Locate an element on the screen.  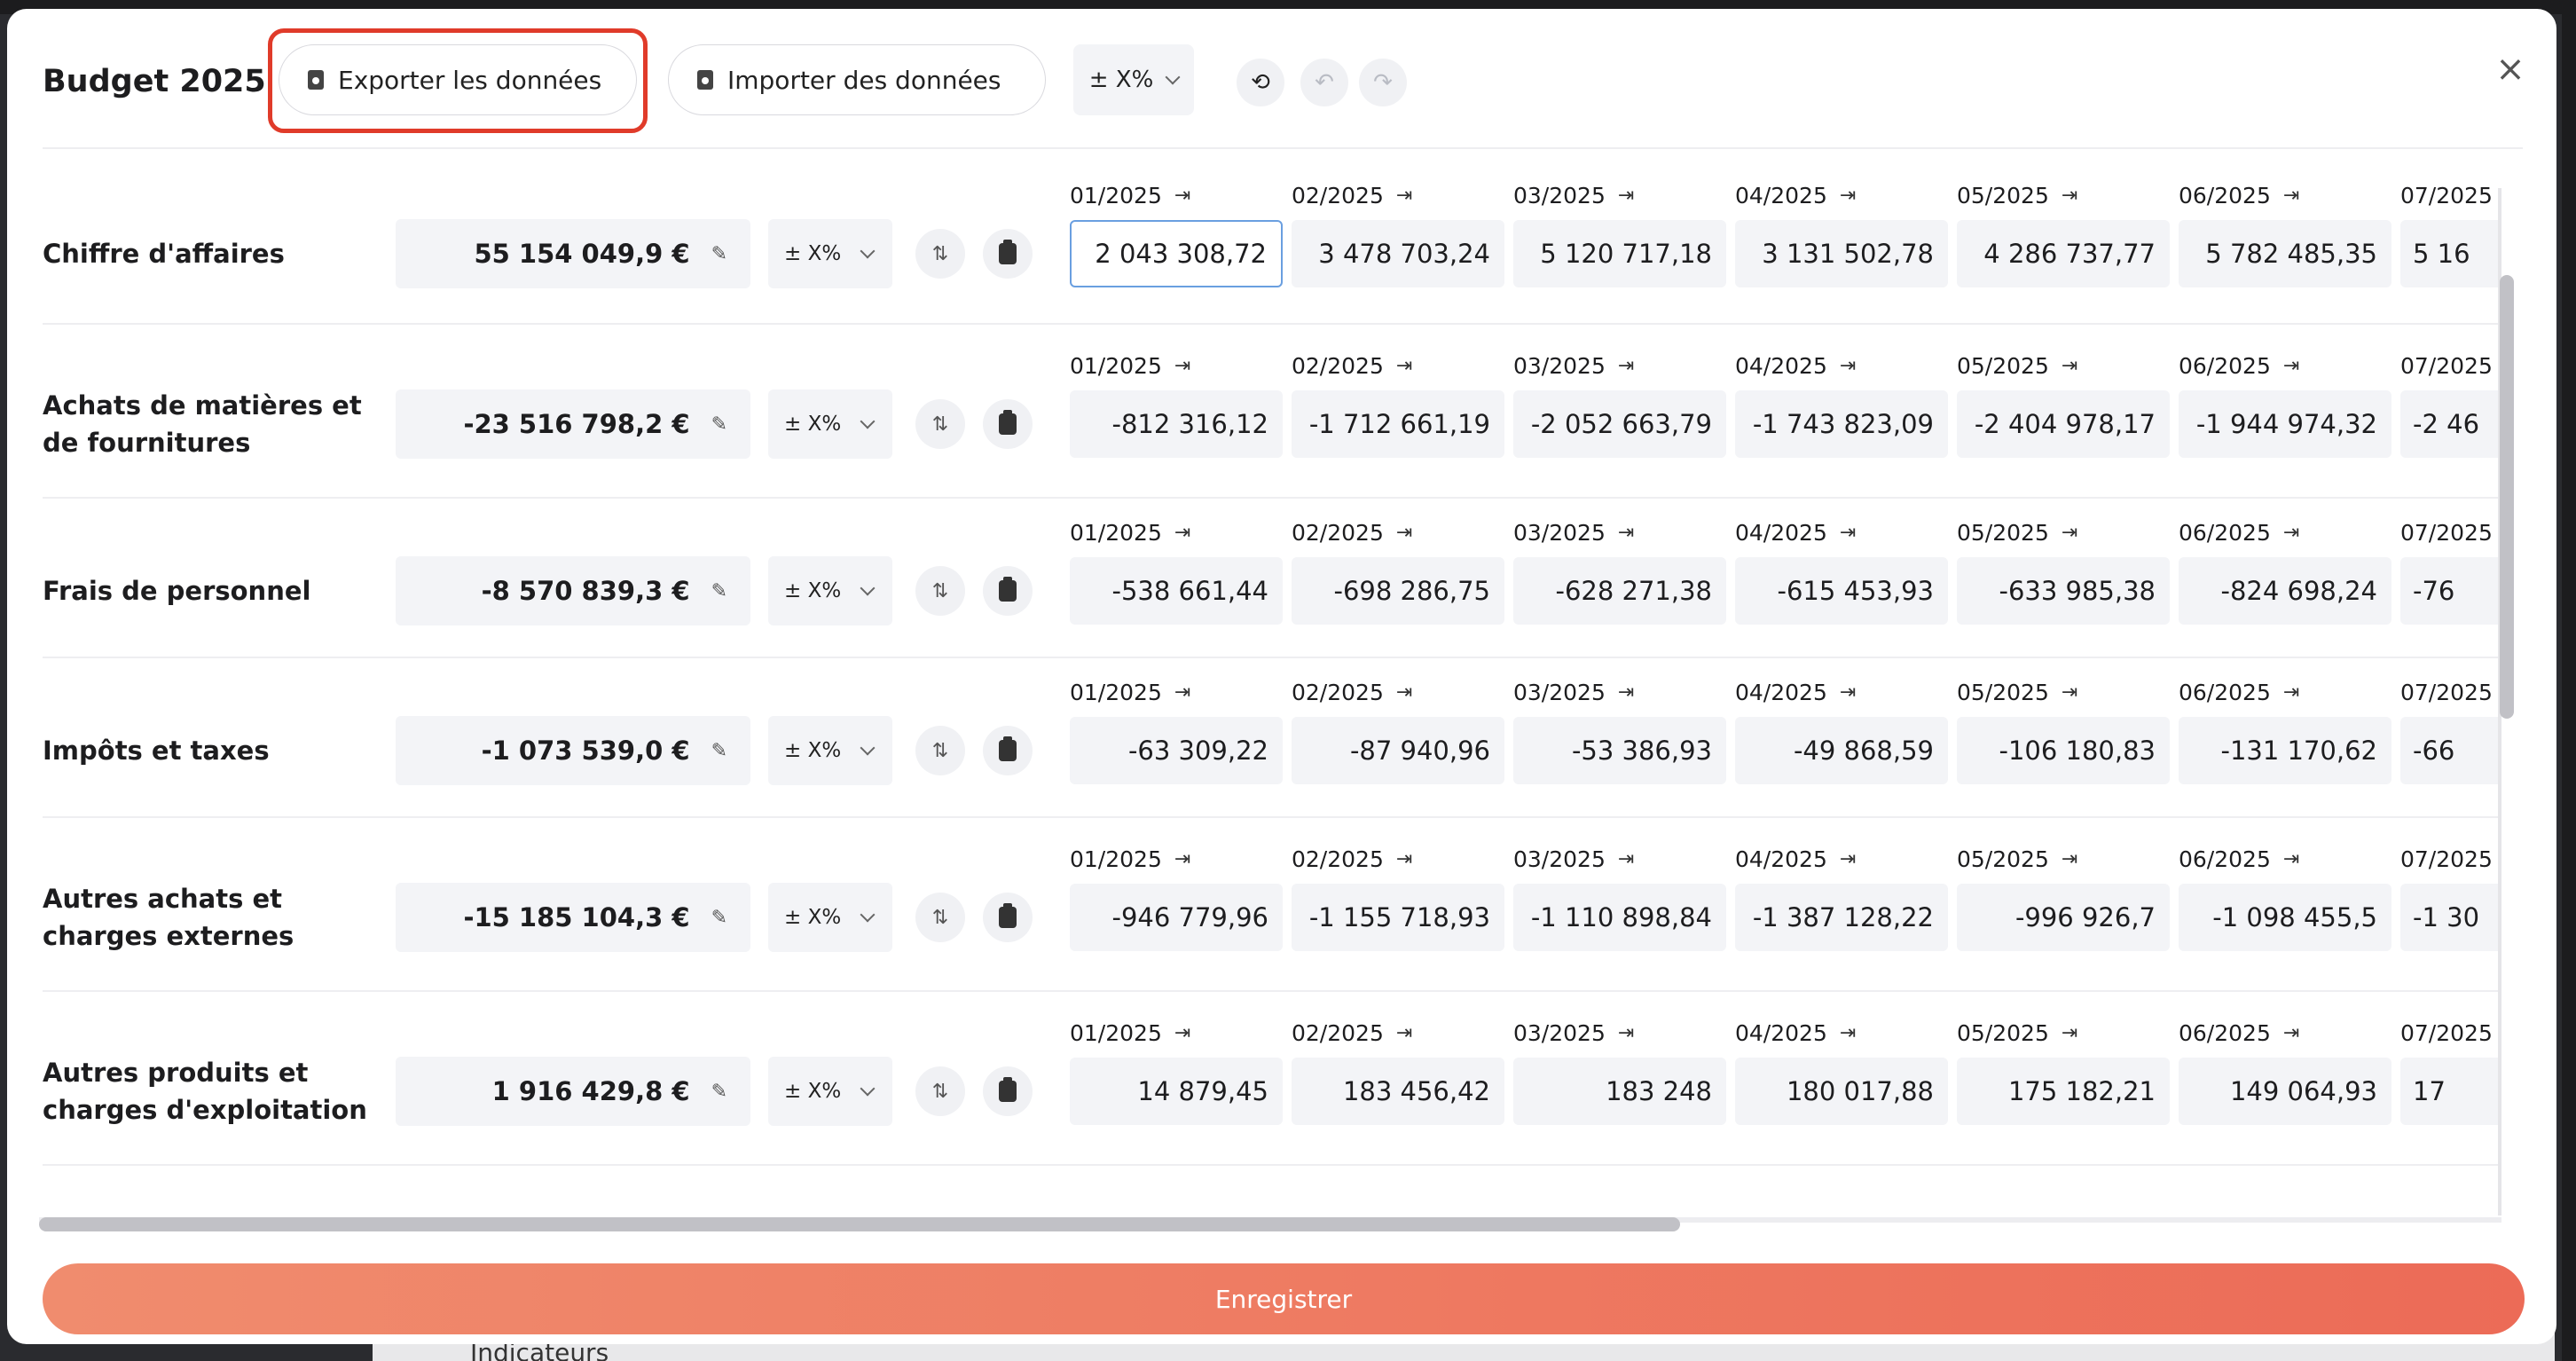
month-value-input: -1 110 898,84 is located at coordinates (1619, 917).